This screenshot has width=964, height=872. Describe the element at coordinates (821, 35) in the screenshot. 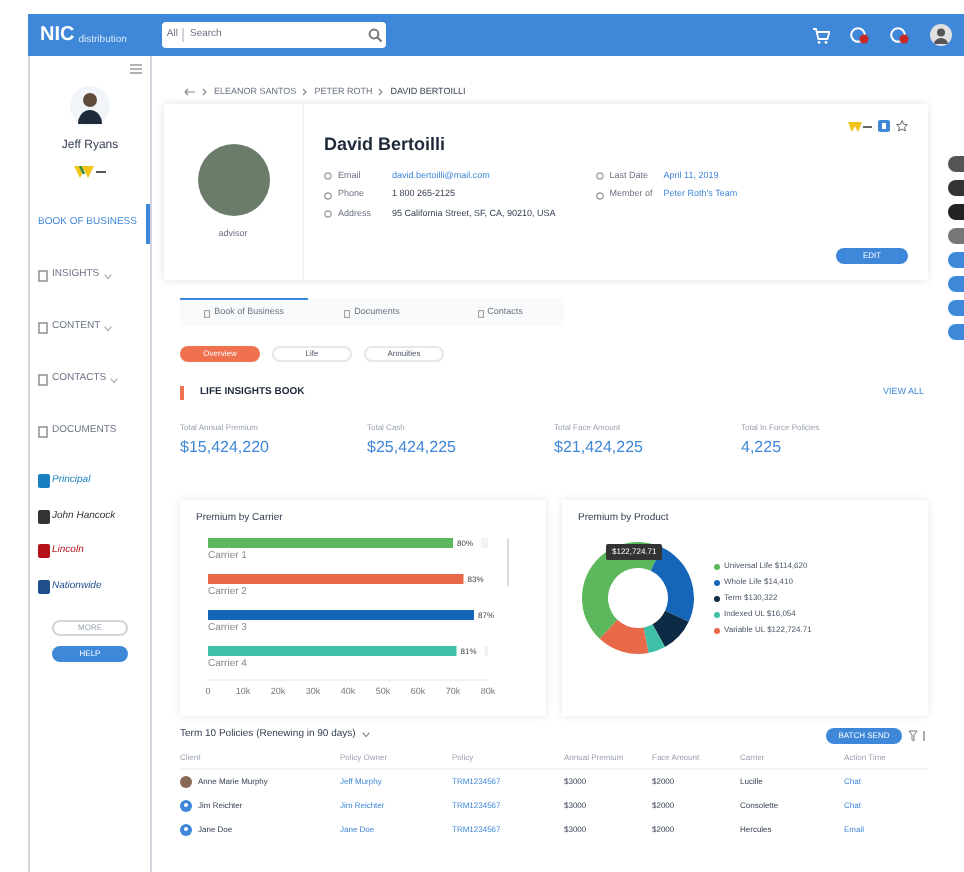

I see `cart-icon` at that location.